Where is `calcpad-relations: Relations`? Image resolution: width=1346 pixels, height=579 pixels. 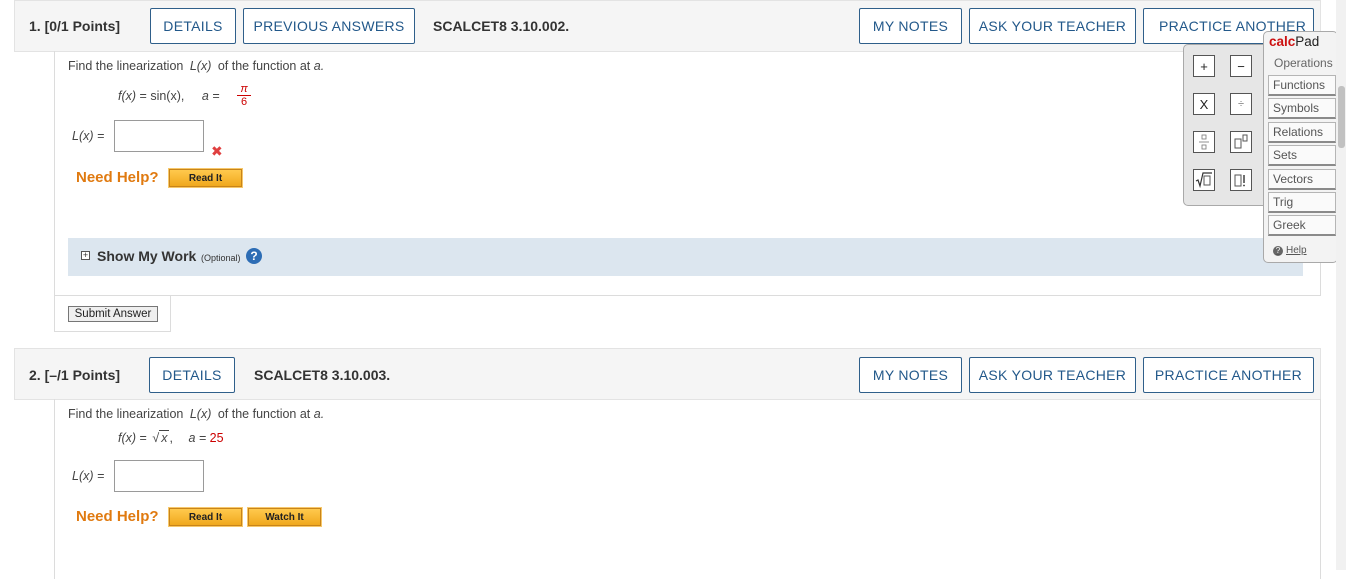 calcpad-relations: Relations is located at coordinates (1302, 132).